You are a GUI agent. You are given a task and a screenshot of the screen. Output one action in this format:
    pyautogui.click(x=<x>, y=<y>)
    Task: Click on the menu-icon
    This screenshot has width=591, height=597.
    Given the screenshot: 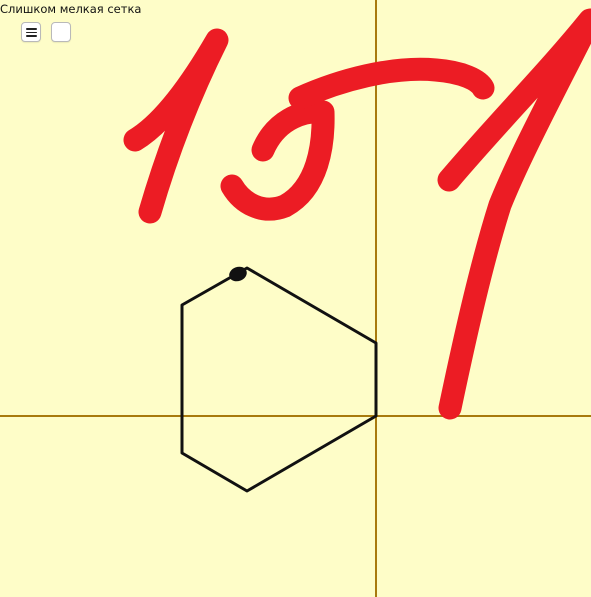 What is the action you would take?
    pyautogui.click(x=31, y=32)
    